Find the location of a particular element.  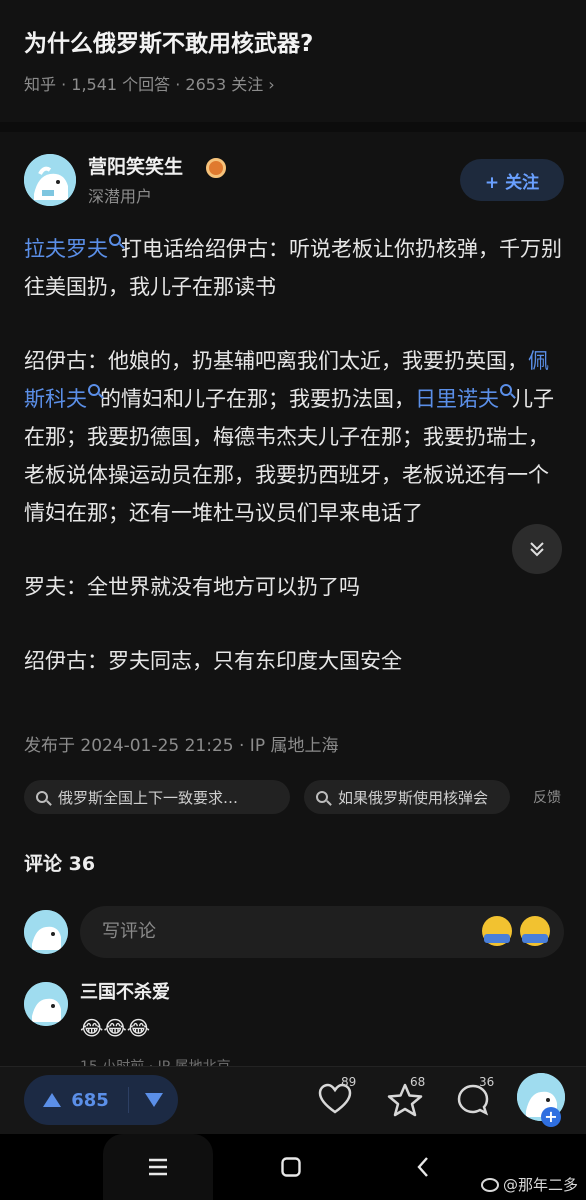

triangle-up-icon is located at coordinates (52, 1100).